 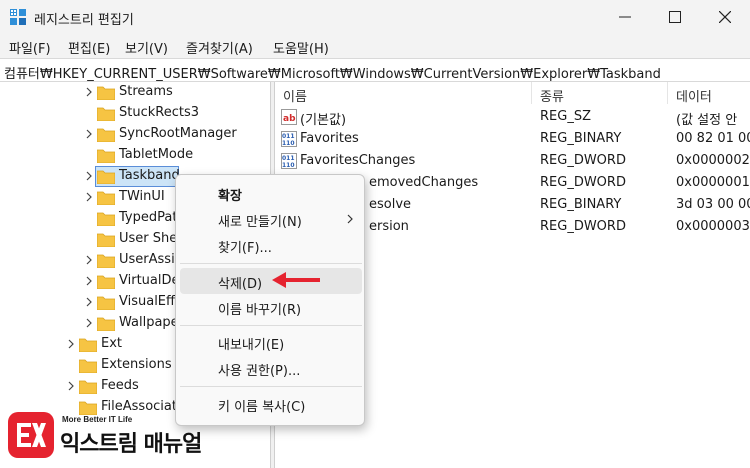 What do you see at coordinates (120, 385) in the screenshot?
I see `tree-item-label: Feeds` at bounding box center [120, 385].